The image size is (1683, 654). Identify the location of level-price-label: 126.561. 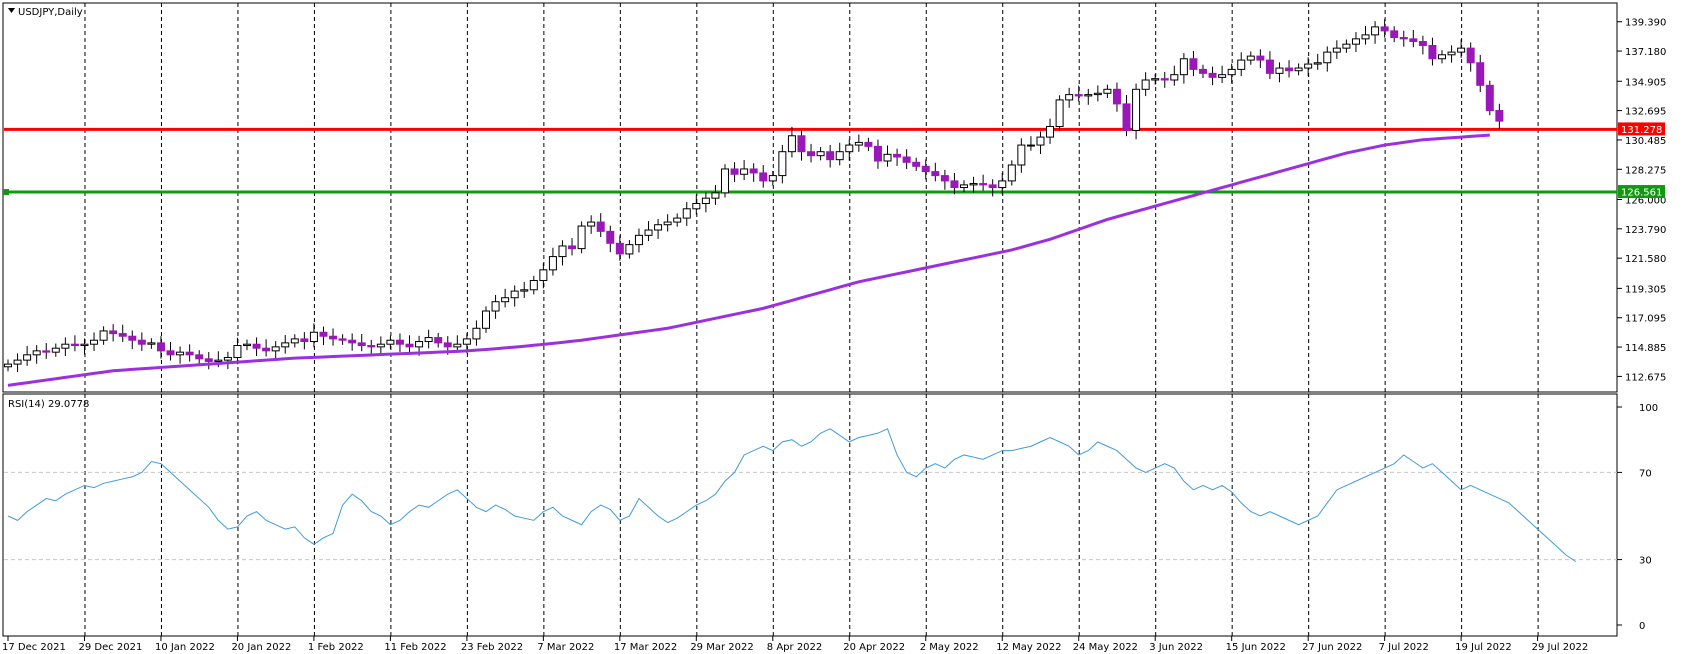
(1641, 193).